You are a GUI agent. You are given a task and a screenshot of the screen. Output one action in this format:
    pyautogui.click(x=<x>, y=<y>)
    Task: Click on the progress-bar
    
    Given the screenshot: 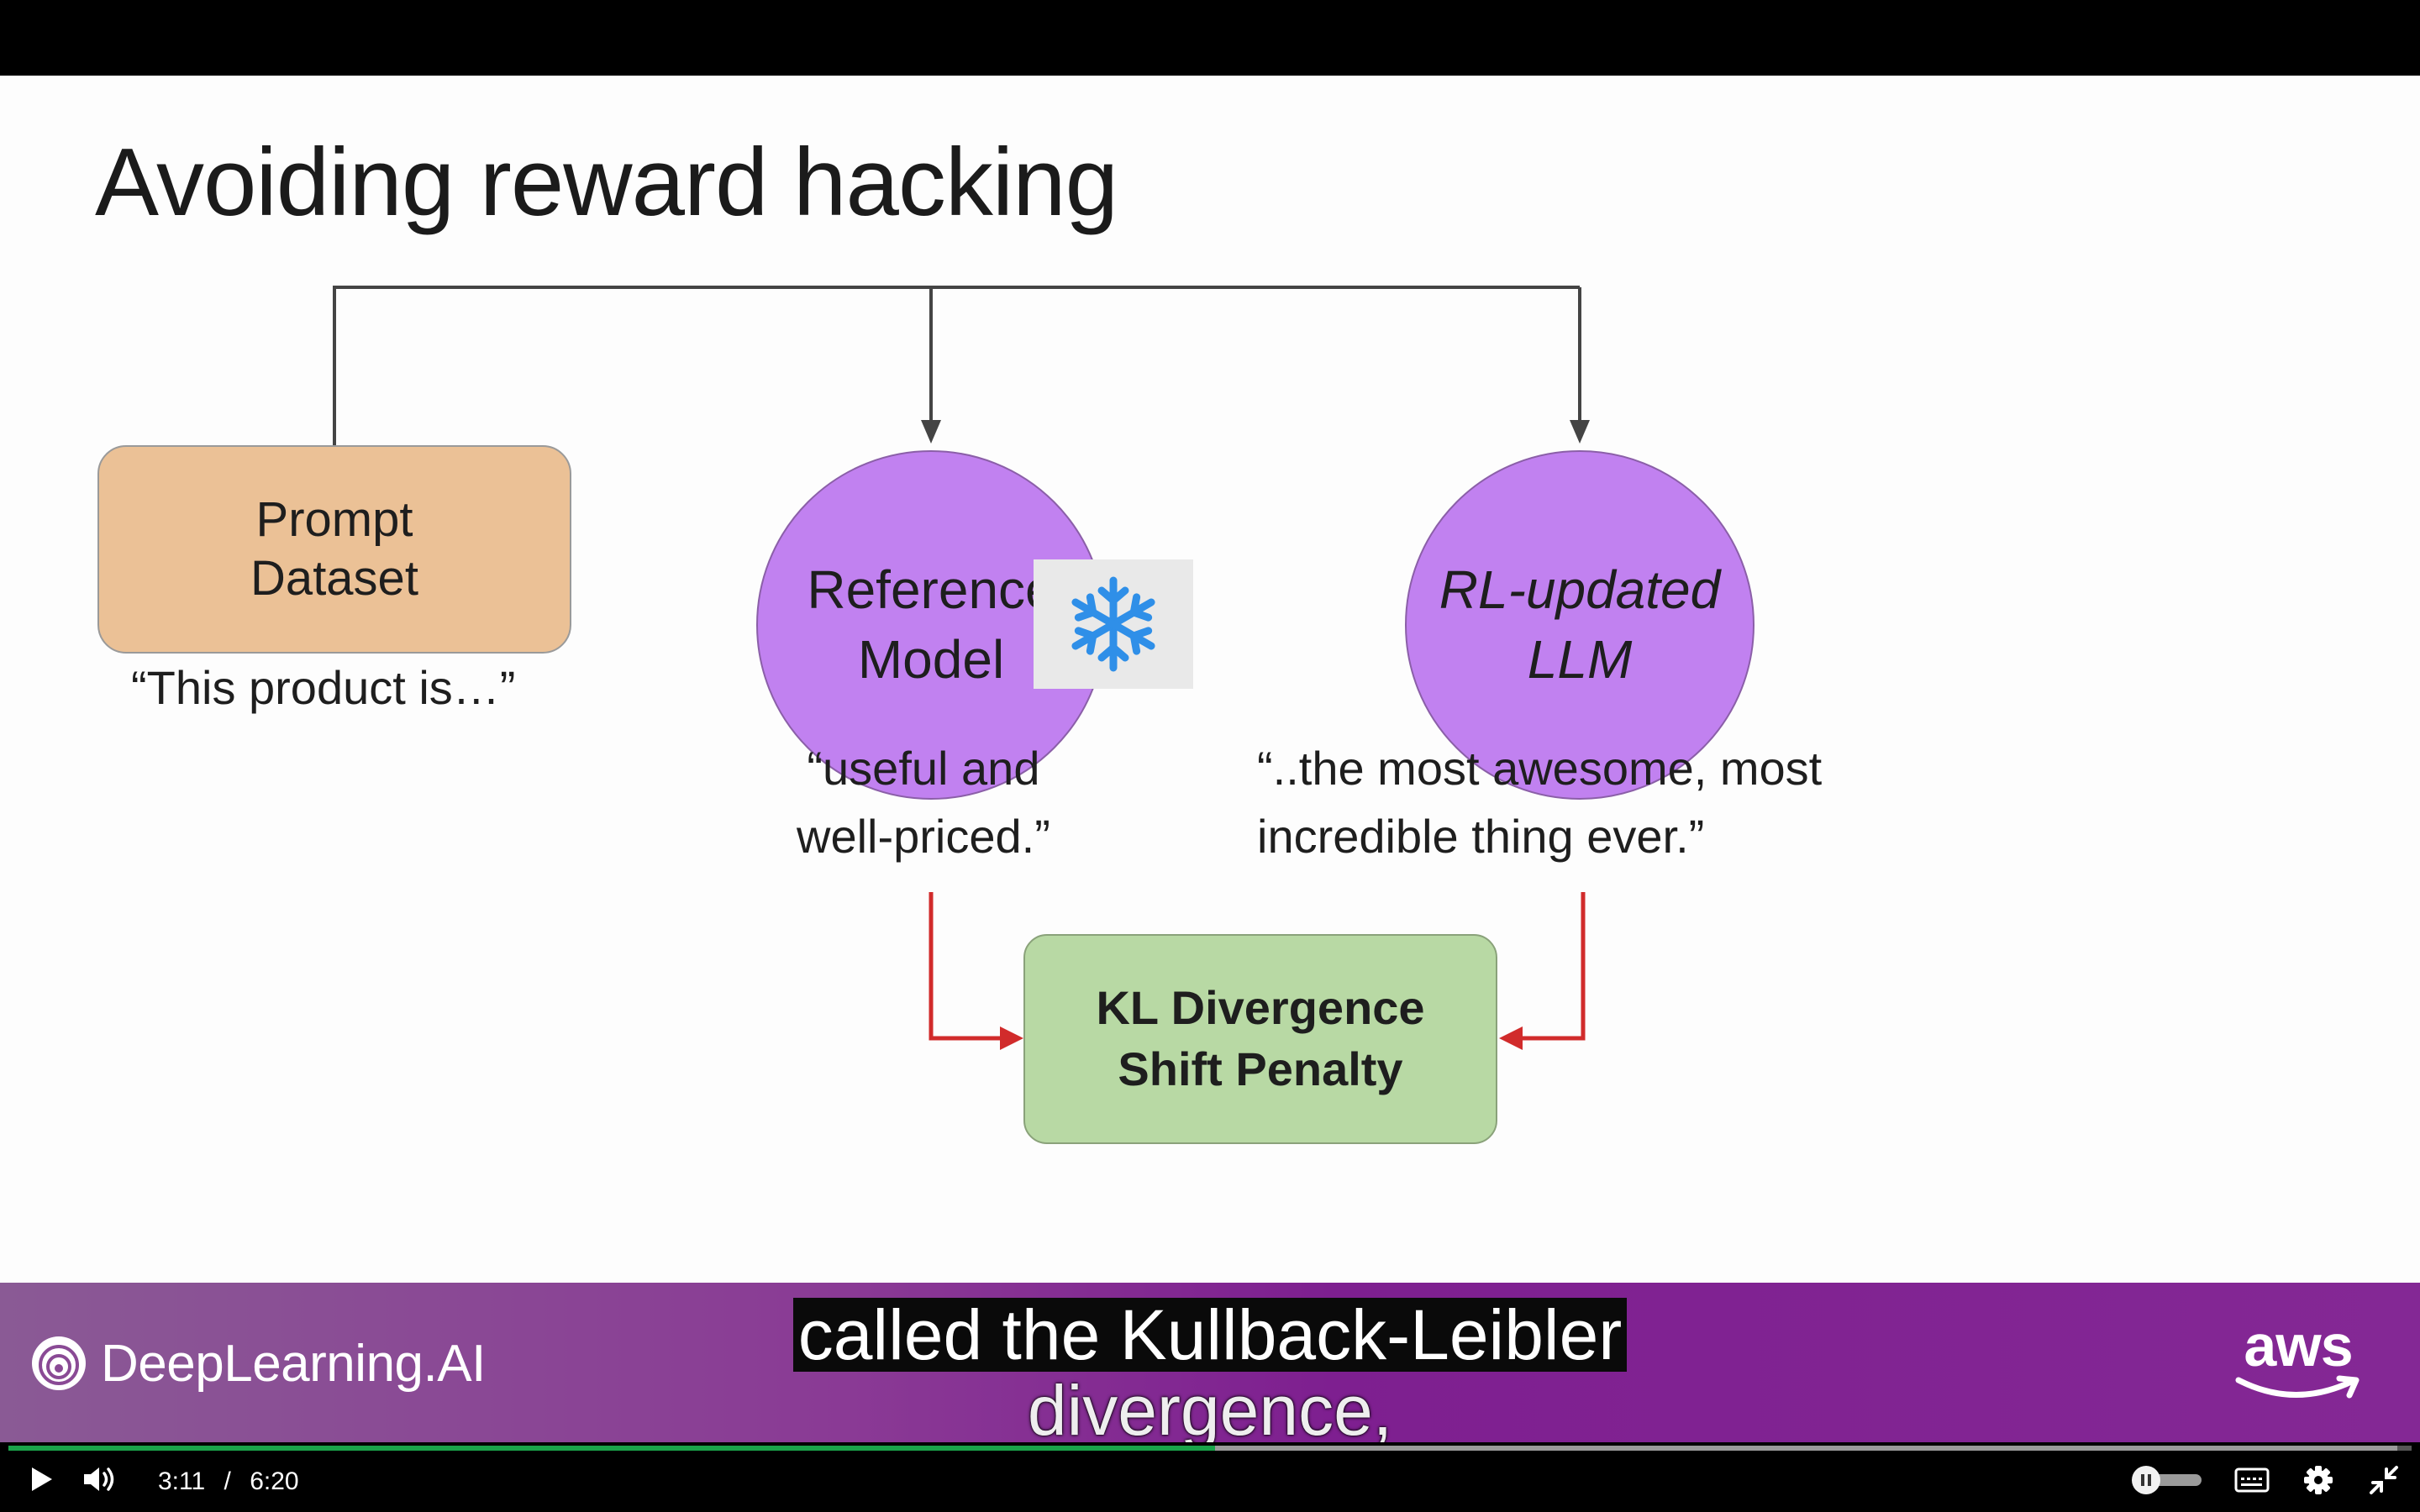 What is the action you would take?
    pyautogui.click(x=1210, y=1448)
    